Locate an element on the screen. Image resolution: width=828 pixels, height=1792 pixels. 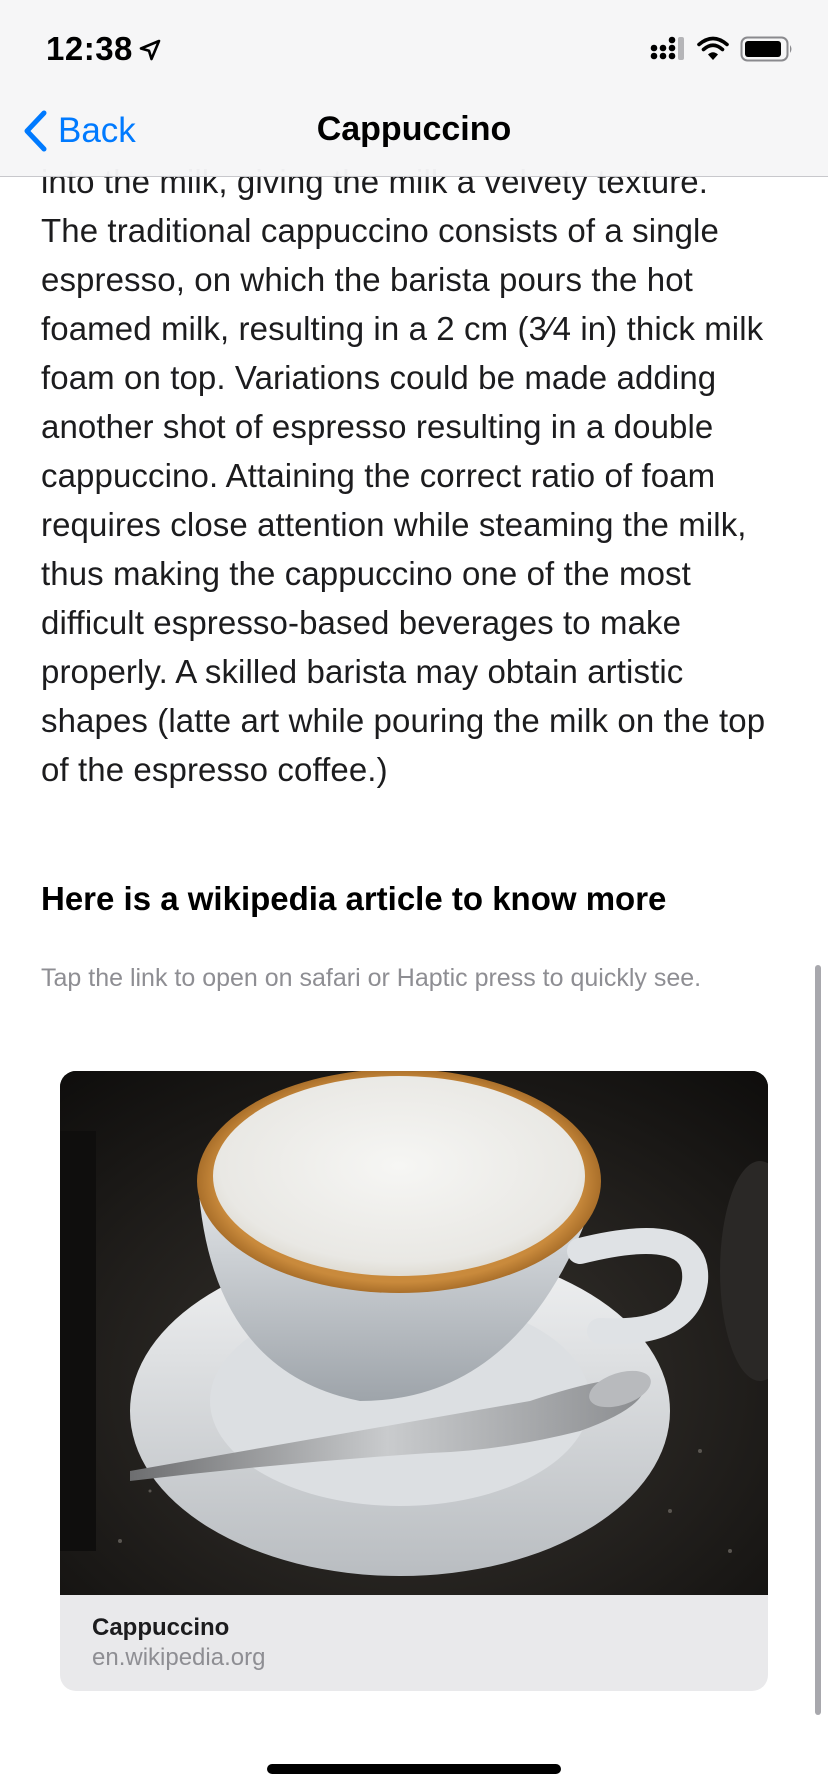
cellular-signal-icon is located at coordinates (667, 48).